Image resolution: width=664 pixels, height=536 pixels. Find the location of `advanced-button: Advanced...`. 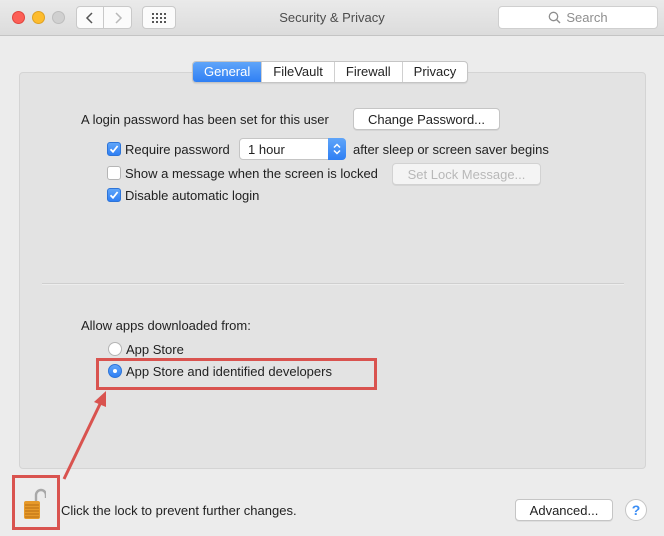

advanced-button: Advanced... is located at coordinates (564, 510).